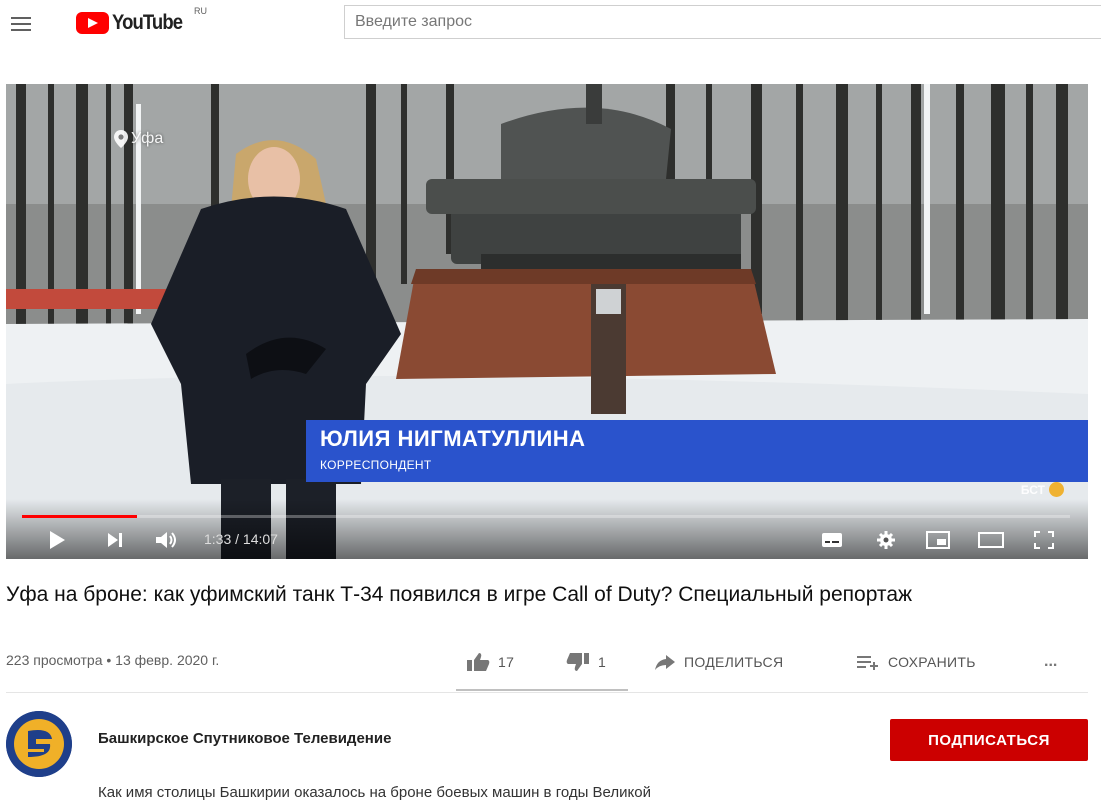  What do you see at coordinates (542, 690) in the screenshot?
I see `sentiment-bar` at bounding box center [542, 690].